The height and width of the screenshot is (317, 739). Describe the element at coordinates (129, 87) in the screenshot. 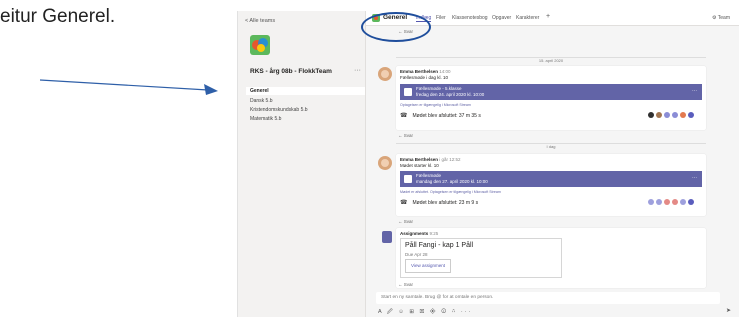

I see `pointer-arrow` at that location.